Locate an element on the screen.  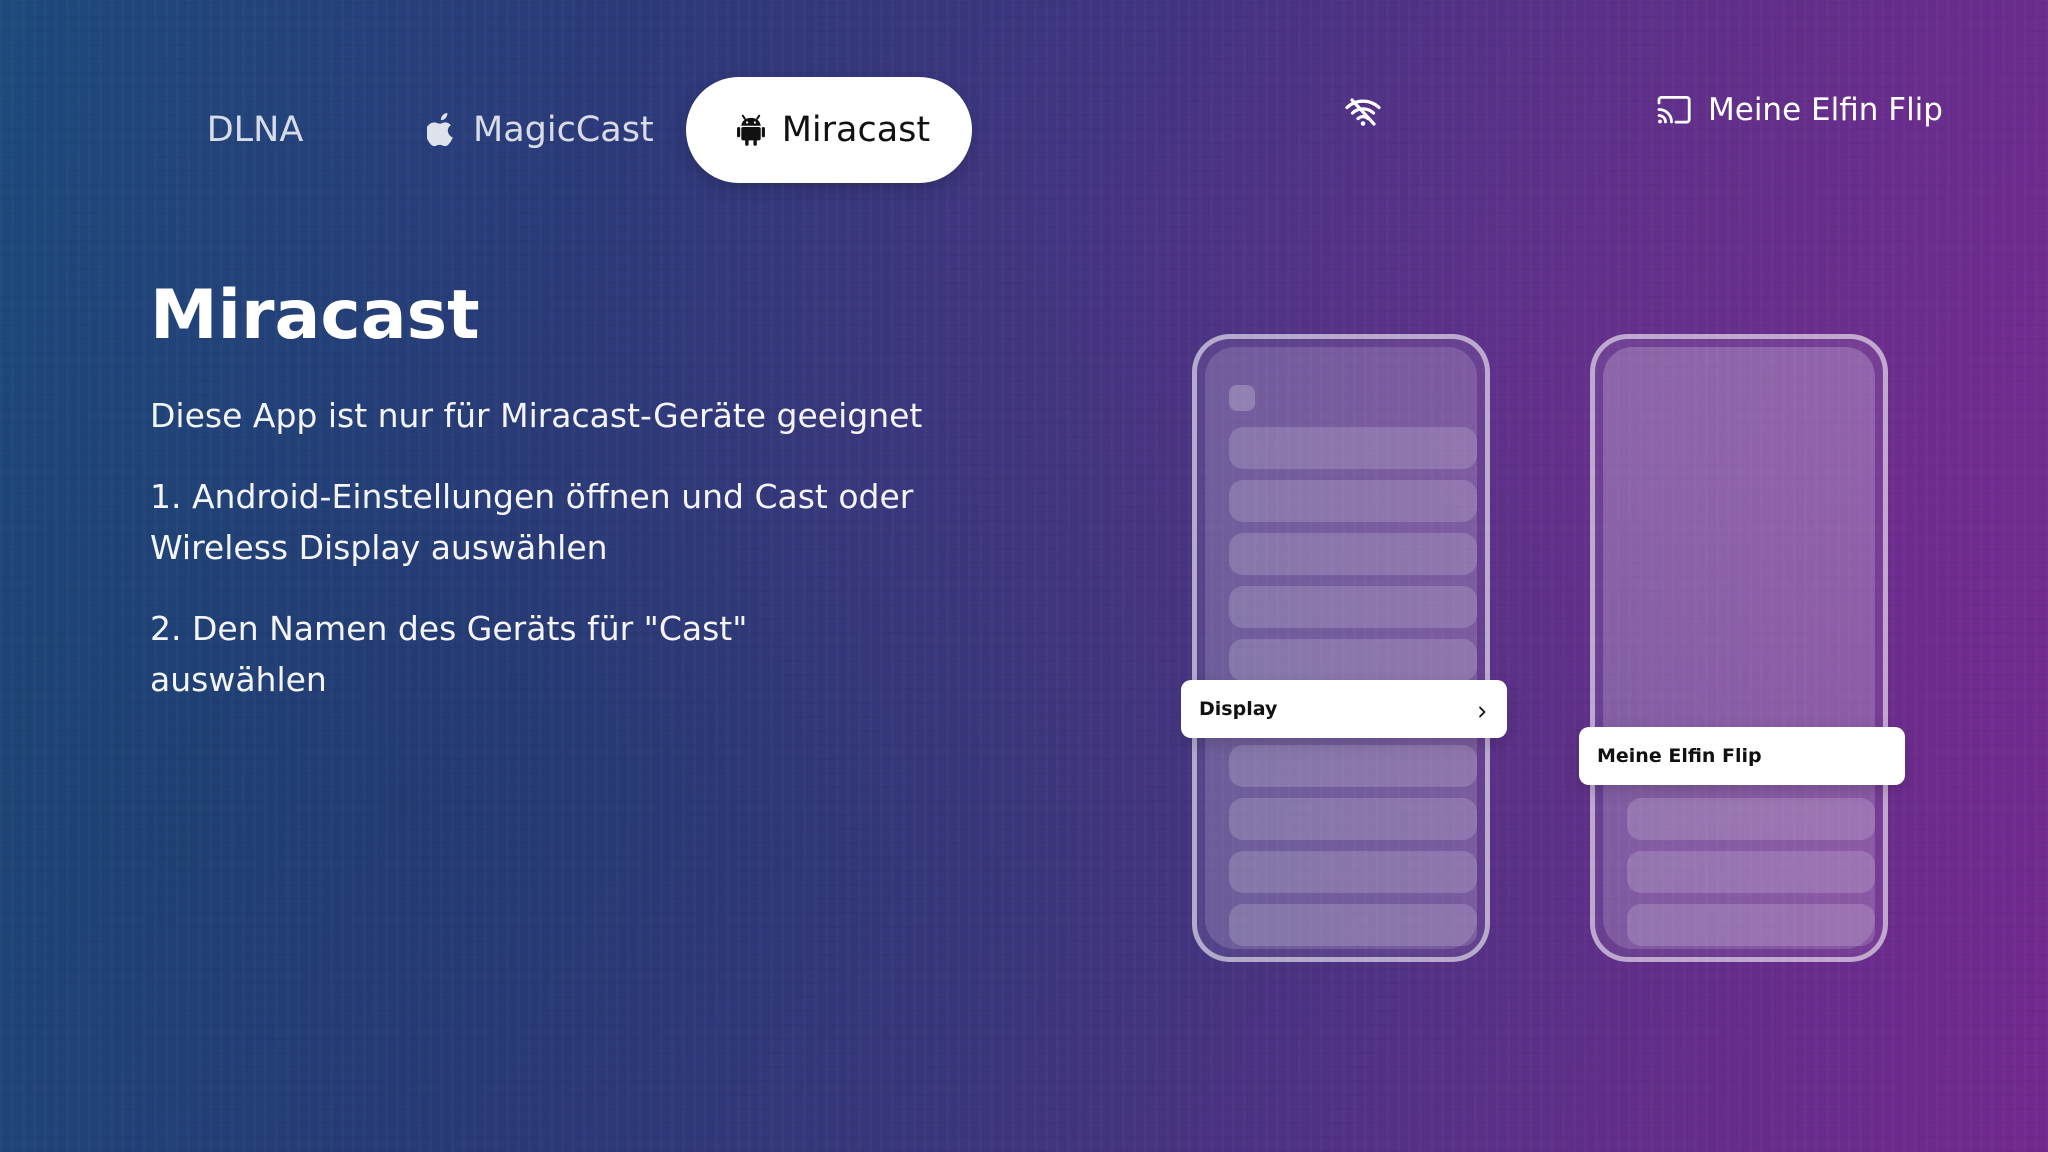
current-device-name: Meine Elfin Flip is located at coordinates (1799, 110).